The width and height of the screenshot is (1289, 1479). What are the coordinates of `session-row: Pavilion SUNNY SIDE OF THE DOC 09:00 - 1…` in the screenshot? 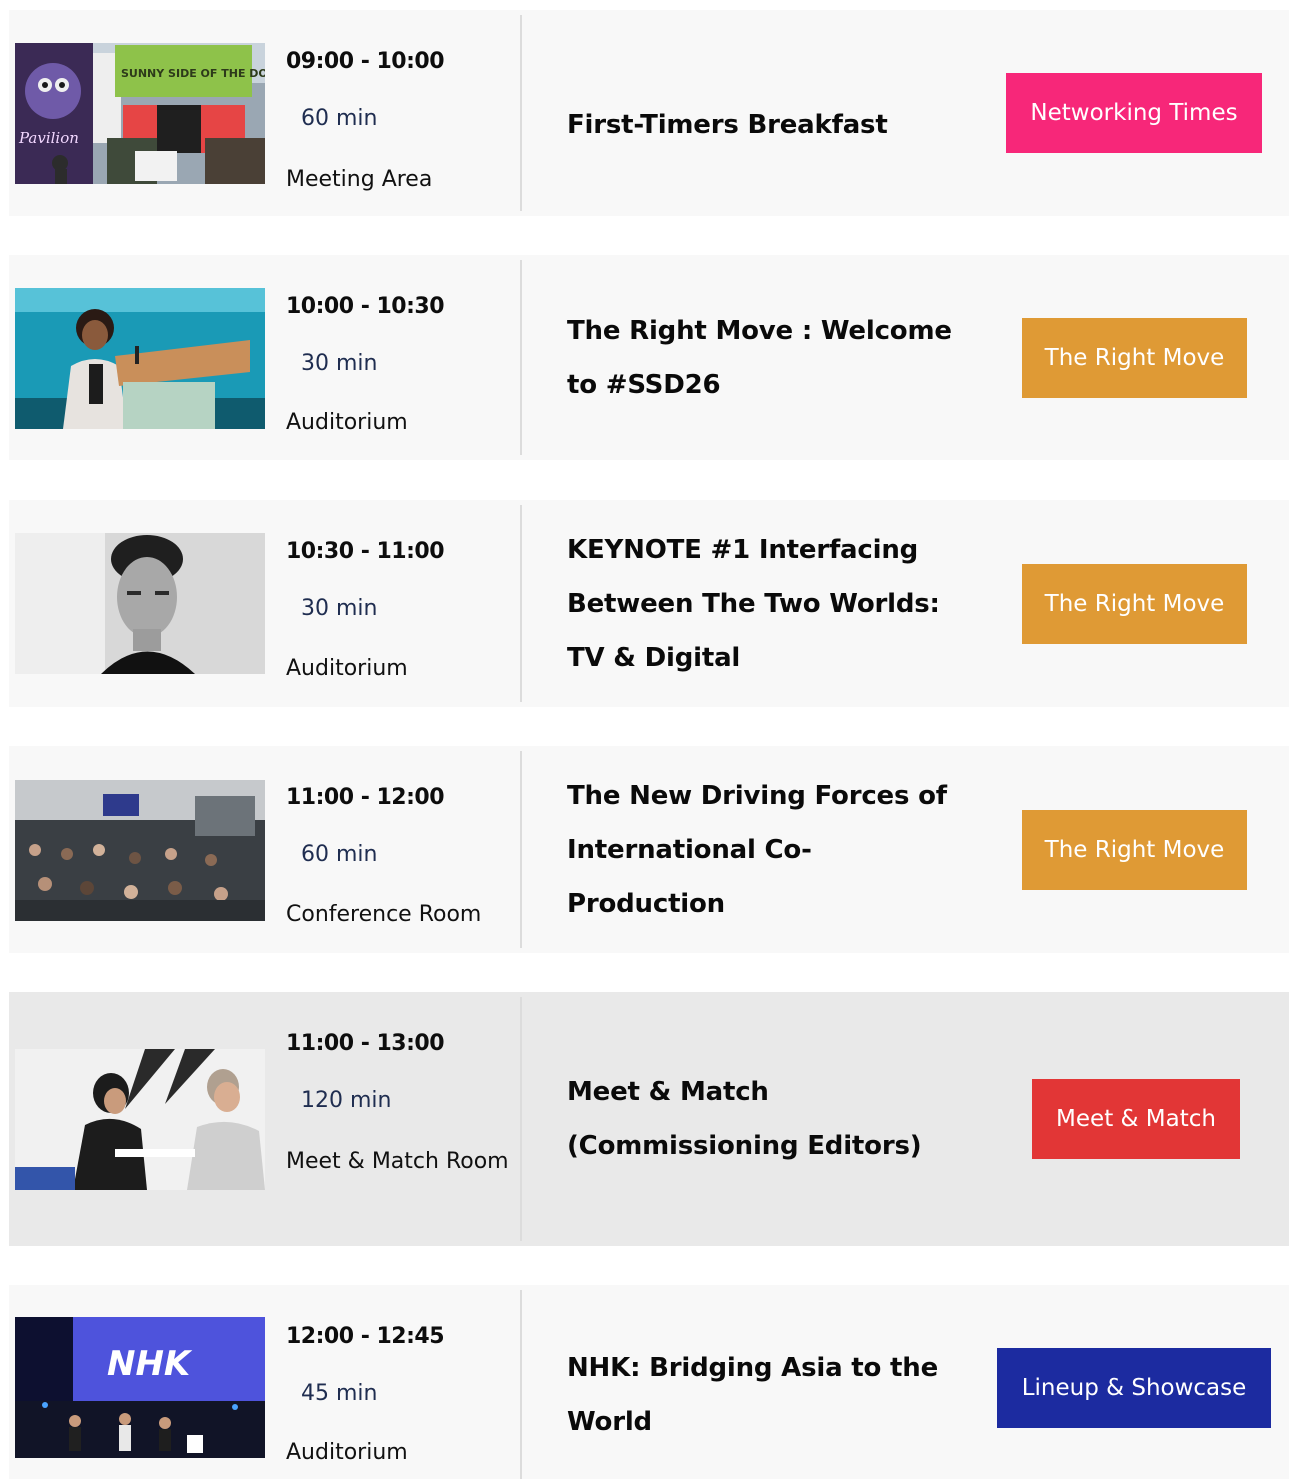 It's located at (649, 113).